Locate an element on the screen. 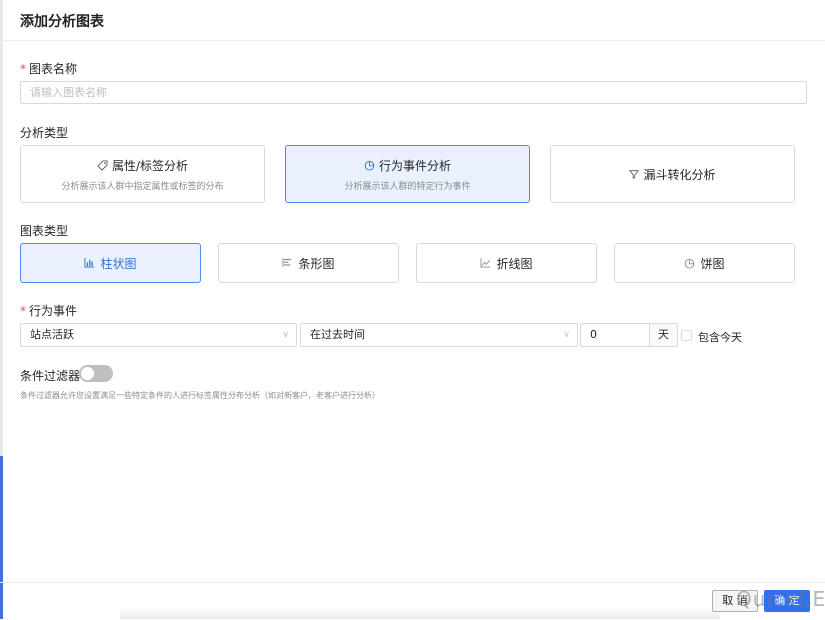 This screenshot has height=620, width=825. chart-type-horizontal-bar: 条形图 is located at coordinates (308, 263).